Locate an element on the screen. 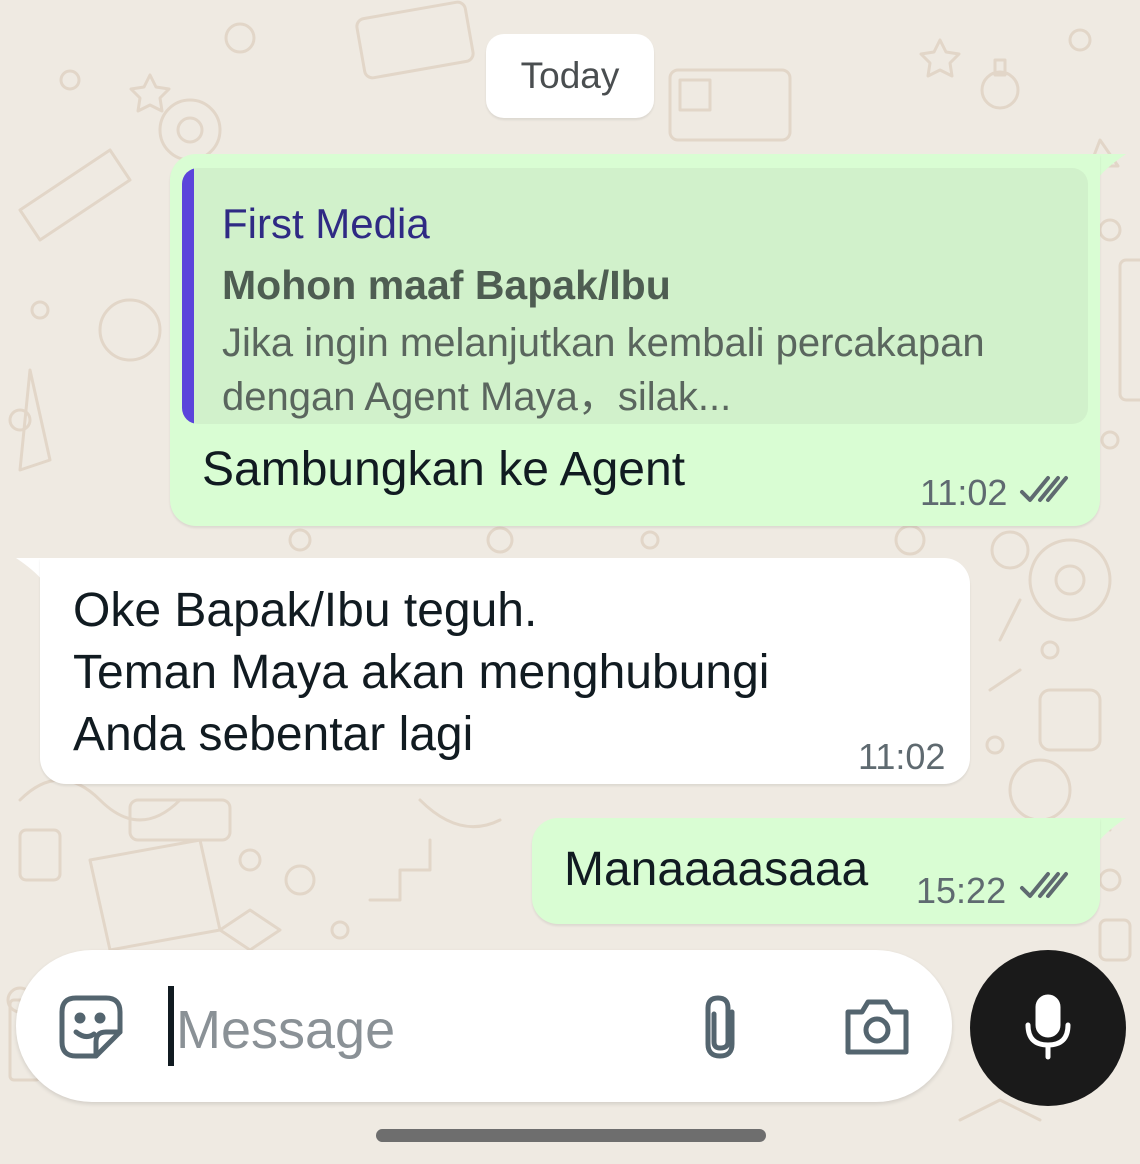  quoted-author: First Media is located at coordinates (326, 223).